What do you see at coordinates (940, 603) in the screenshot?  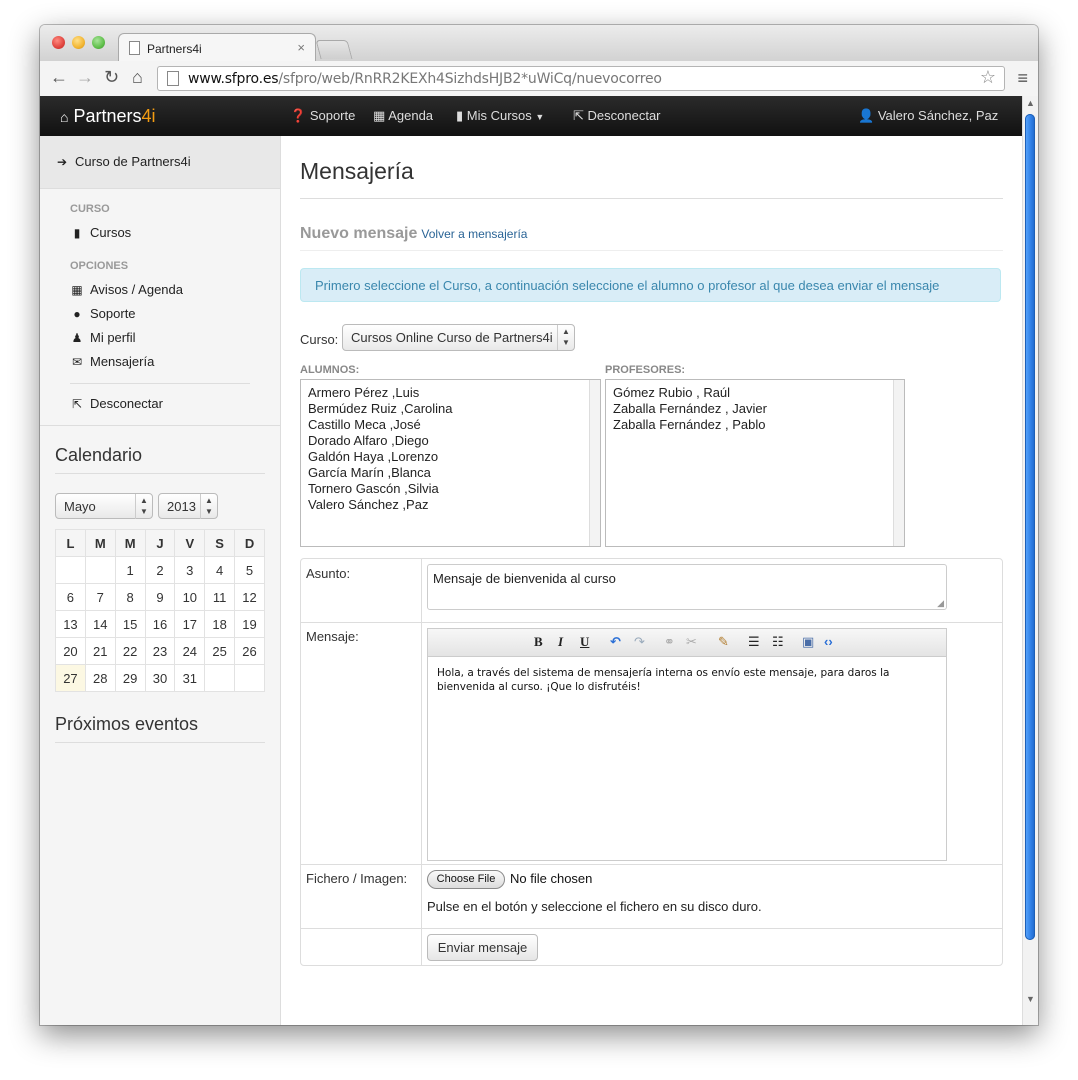 I see `resize-handle-icon: ◢` at bounding box center [940, 603].